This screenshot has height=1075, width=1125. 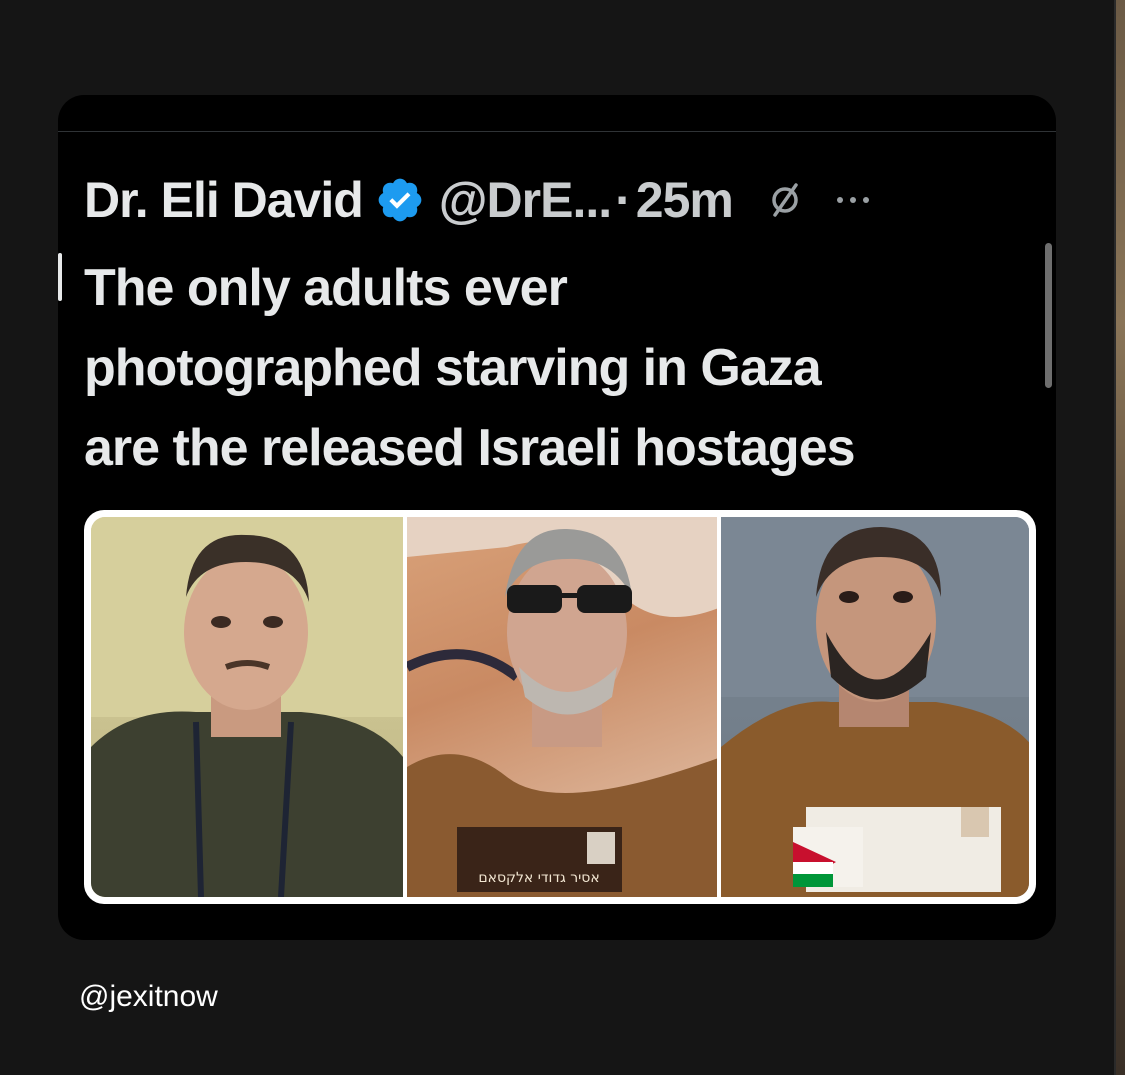 I want to click on tweet-text-line: photographed starving in Gaza, so click(x=453, y=368).